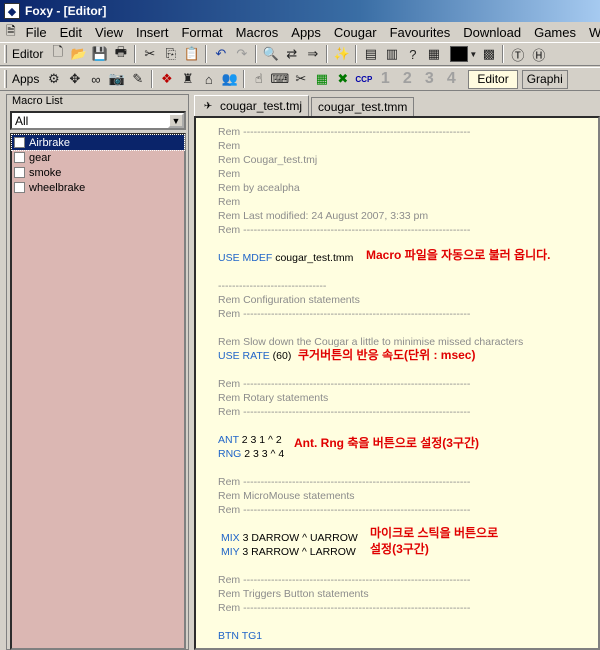 The width and height of the screenshot is (600, 650). What do you see at coordinates (434, 533) in the screenshot?
I see `annotation-note: 마이크로 스틱을 버튼으로` at bounding box center [434, 533].